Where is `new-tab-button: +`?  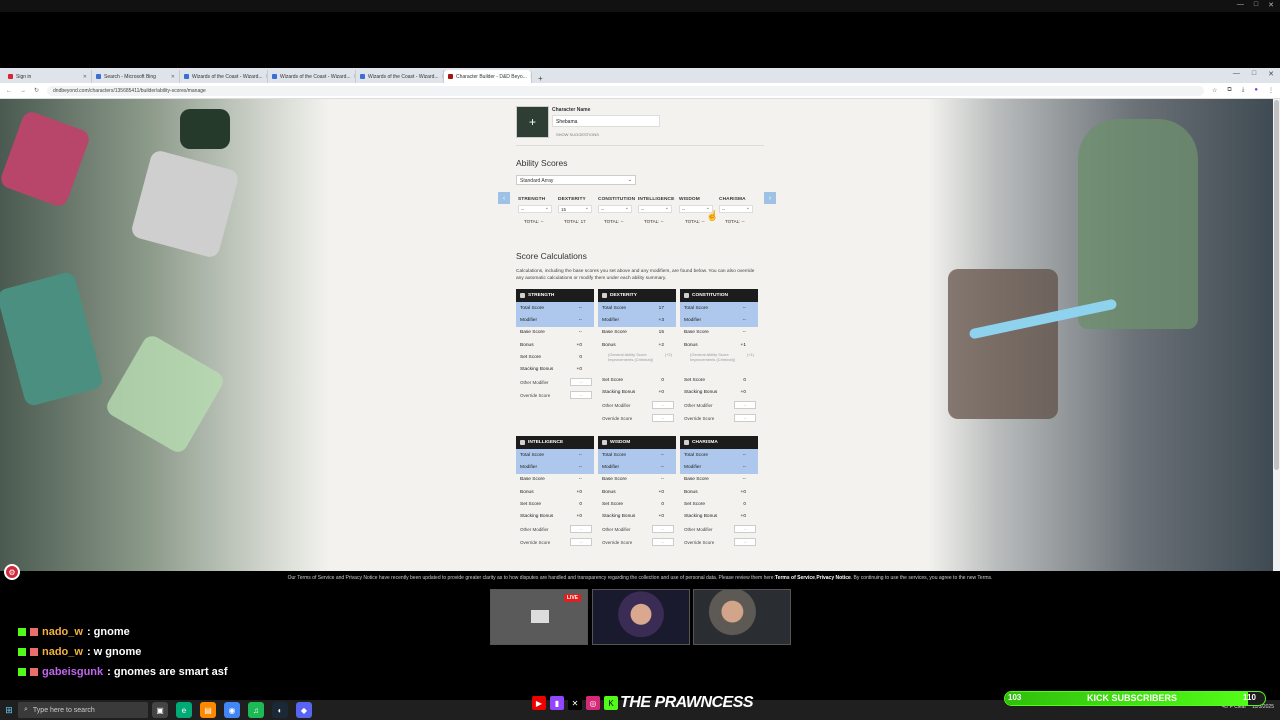
new-tab-button: + is located at coordinates (540, 78).